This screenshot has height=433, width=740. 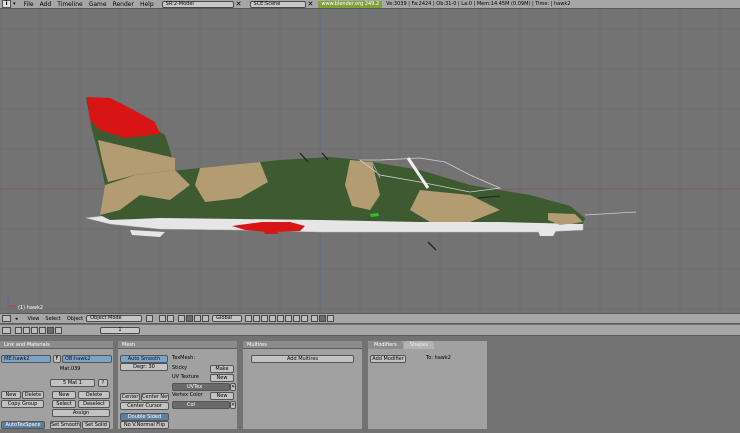 I want to click on auto-smooth-toggle: Auto Smooth, so click(x=144, y=359).